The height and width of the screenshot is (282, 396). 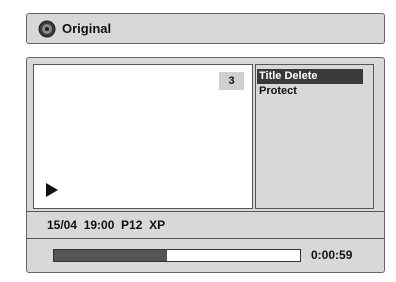 I want to click on page-title: Original, so click(x=87, y=28).